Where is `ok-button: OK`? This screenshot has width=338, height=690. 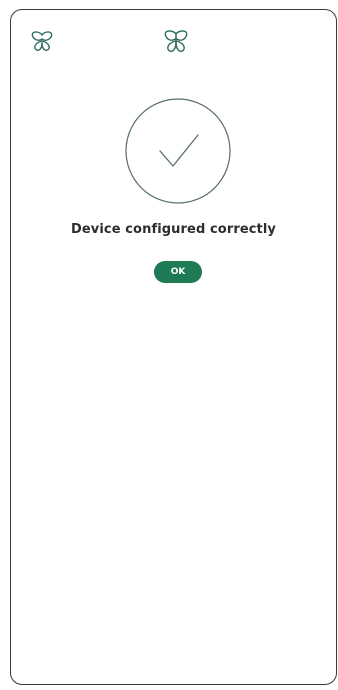 ok-button: OK is located at coordinates (178, 272).